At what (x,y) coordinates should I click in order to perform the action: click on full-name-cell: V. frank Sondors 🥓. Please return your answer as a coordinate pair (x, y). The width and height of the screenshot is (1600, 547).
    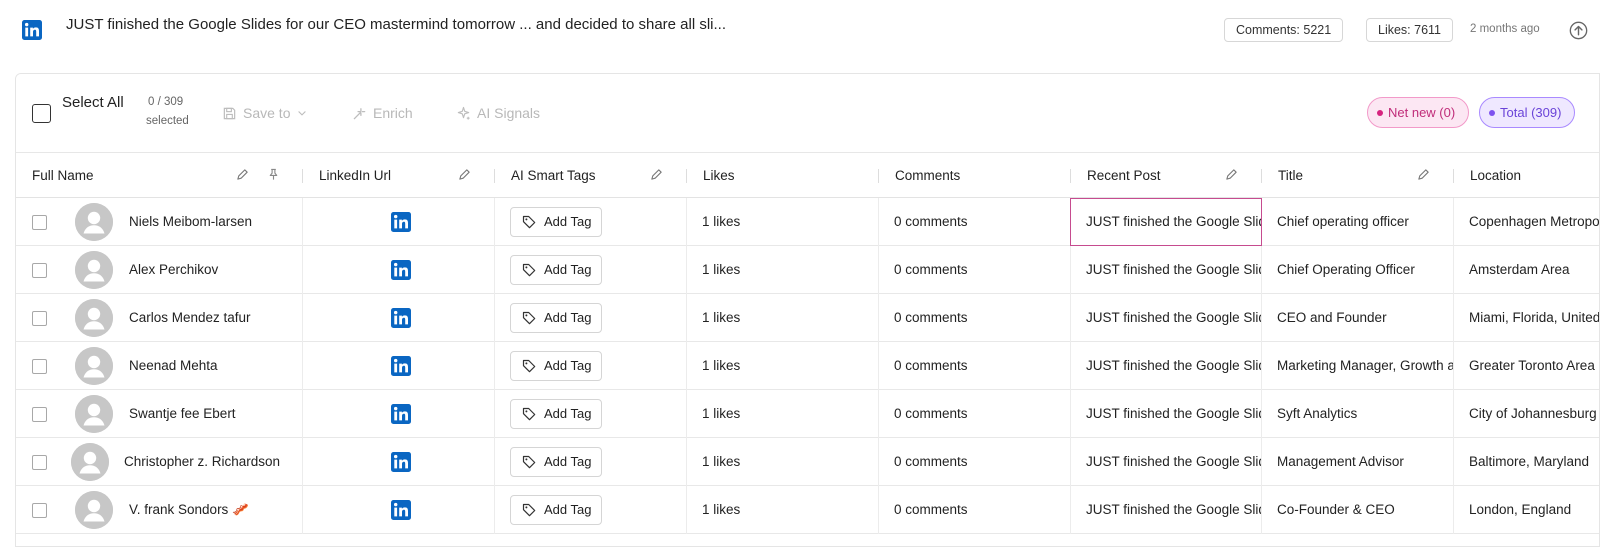
    Looking at the image, I should click on (159, 510).